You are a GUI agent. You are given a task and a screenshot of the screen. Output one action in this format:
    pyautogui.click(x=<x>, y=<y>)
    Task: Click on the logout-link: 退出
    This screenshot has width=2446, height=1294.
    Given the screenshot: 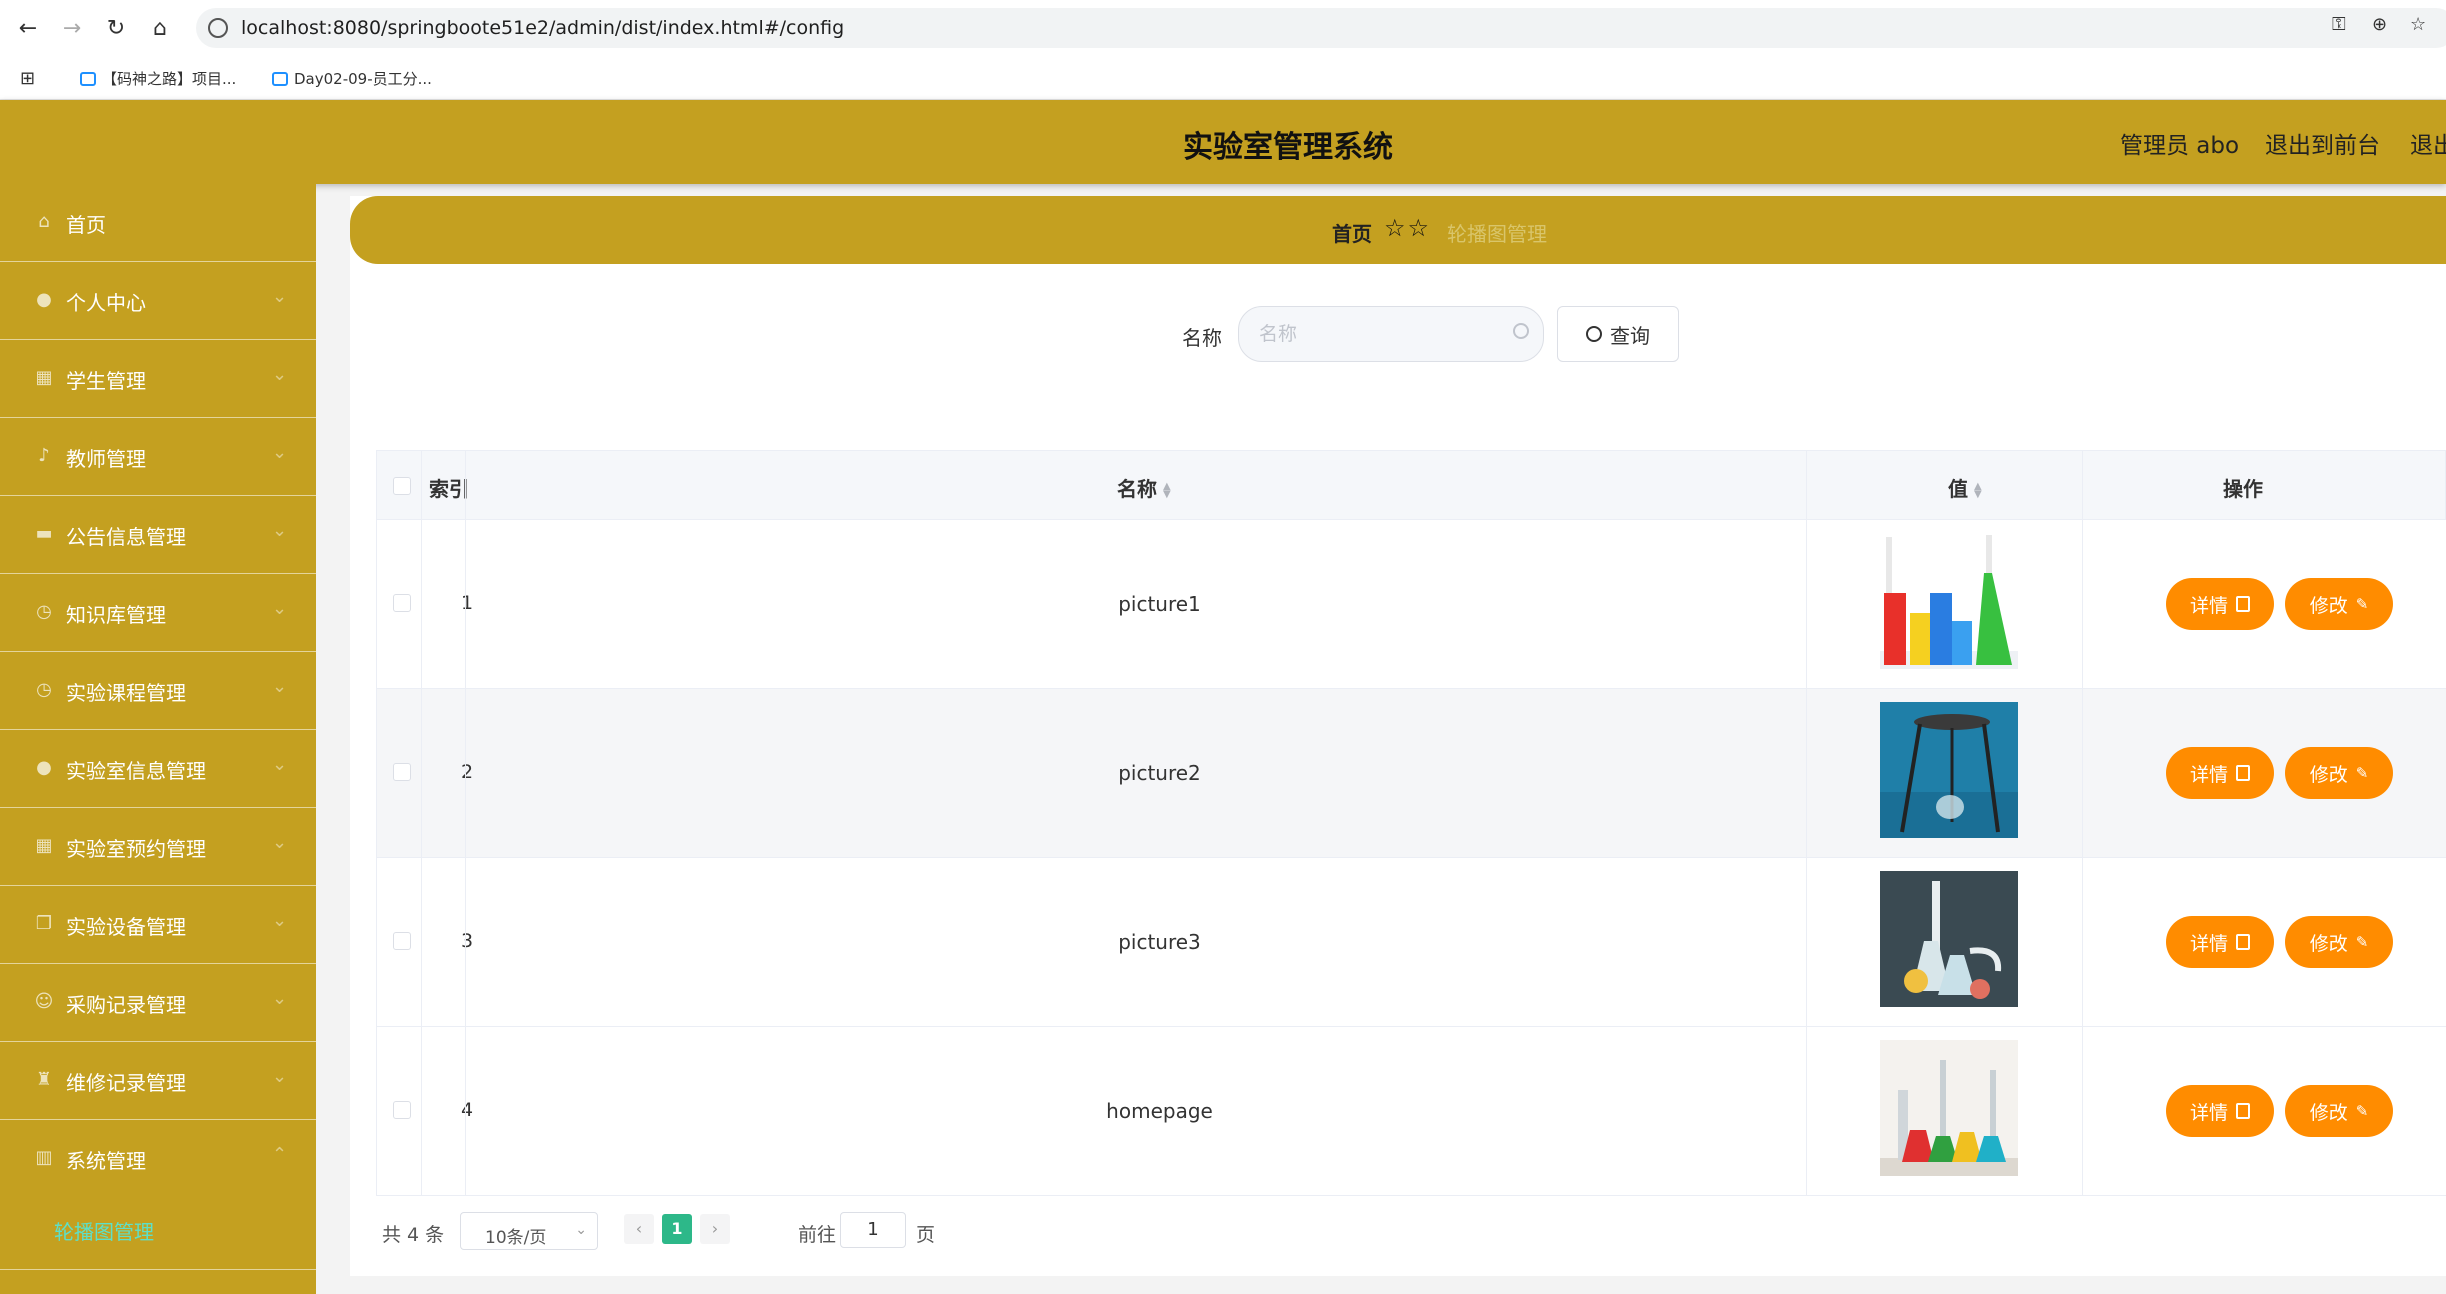 What is the action you would take?
    pyautogui.click(x=2428, y=143)
    